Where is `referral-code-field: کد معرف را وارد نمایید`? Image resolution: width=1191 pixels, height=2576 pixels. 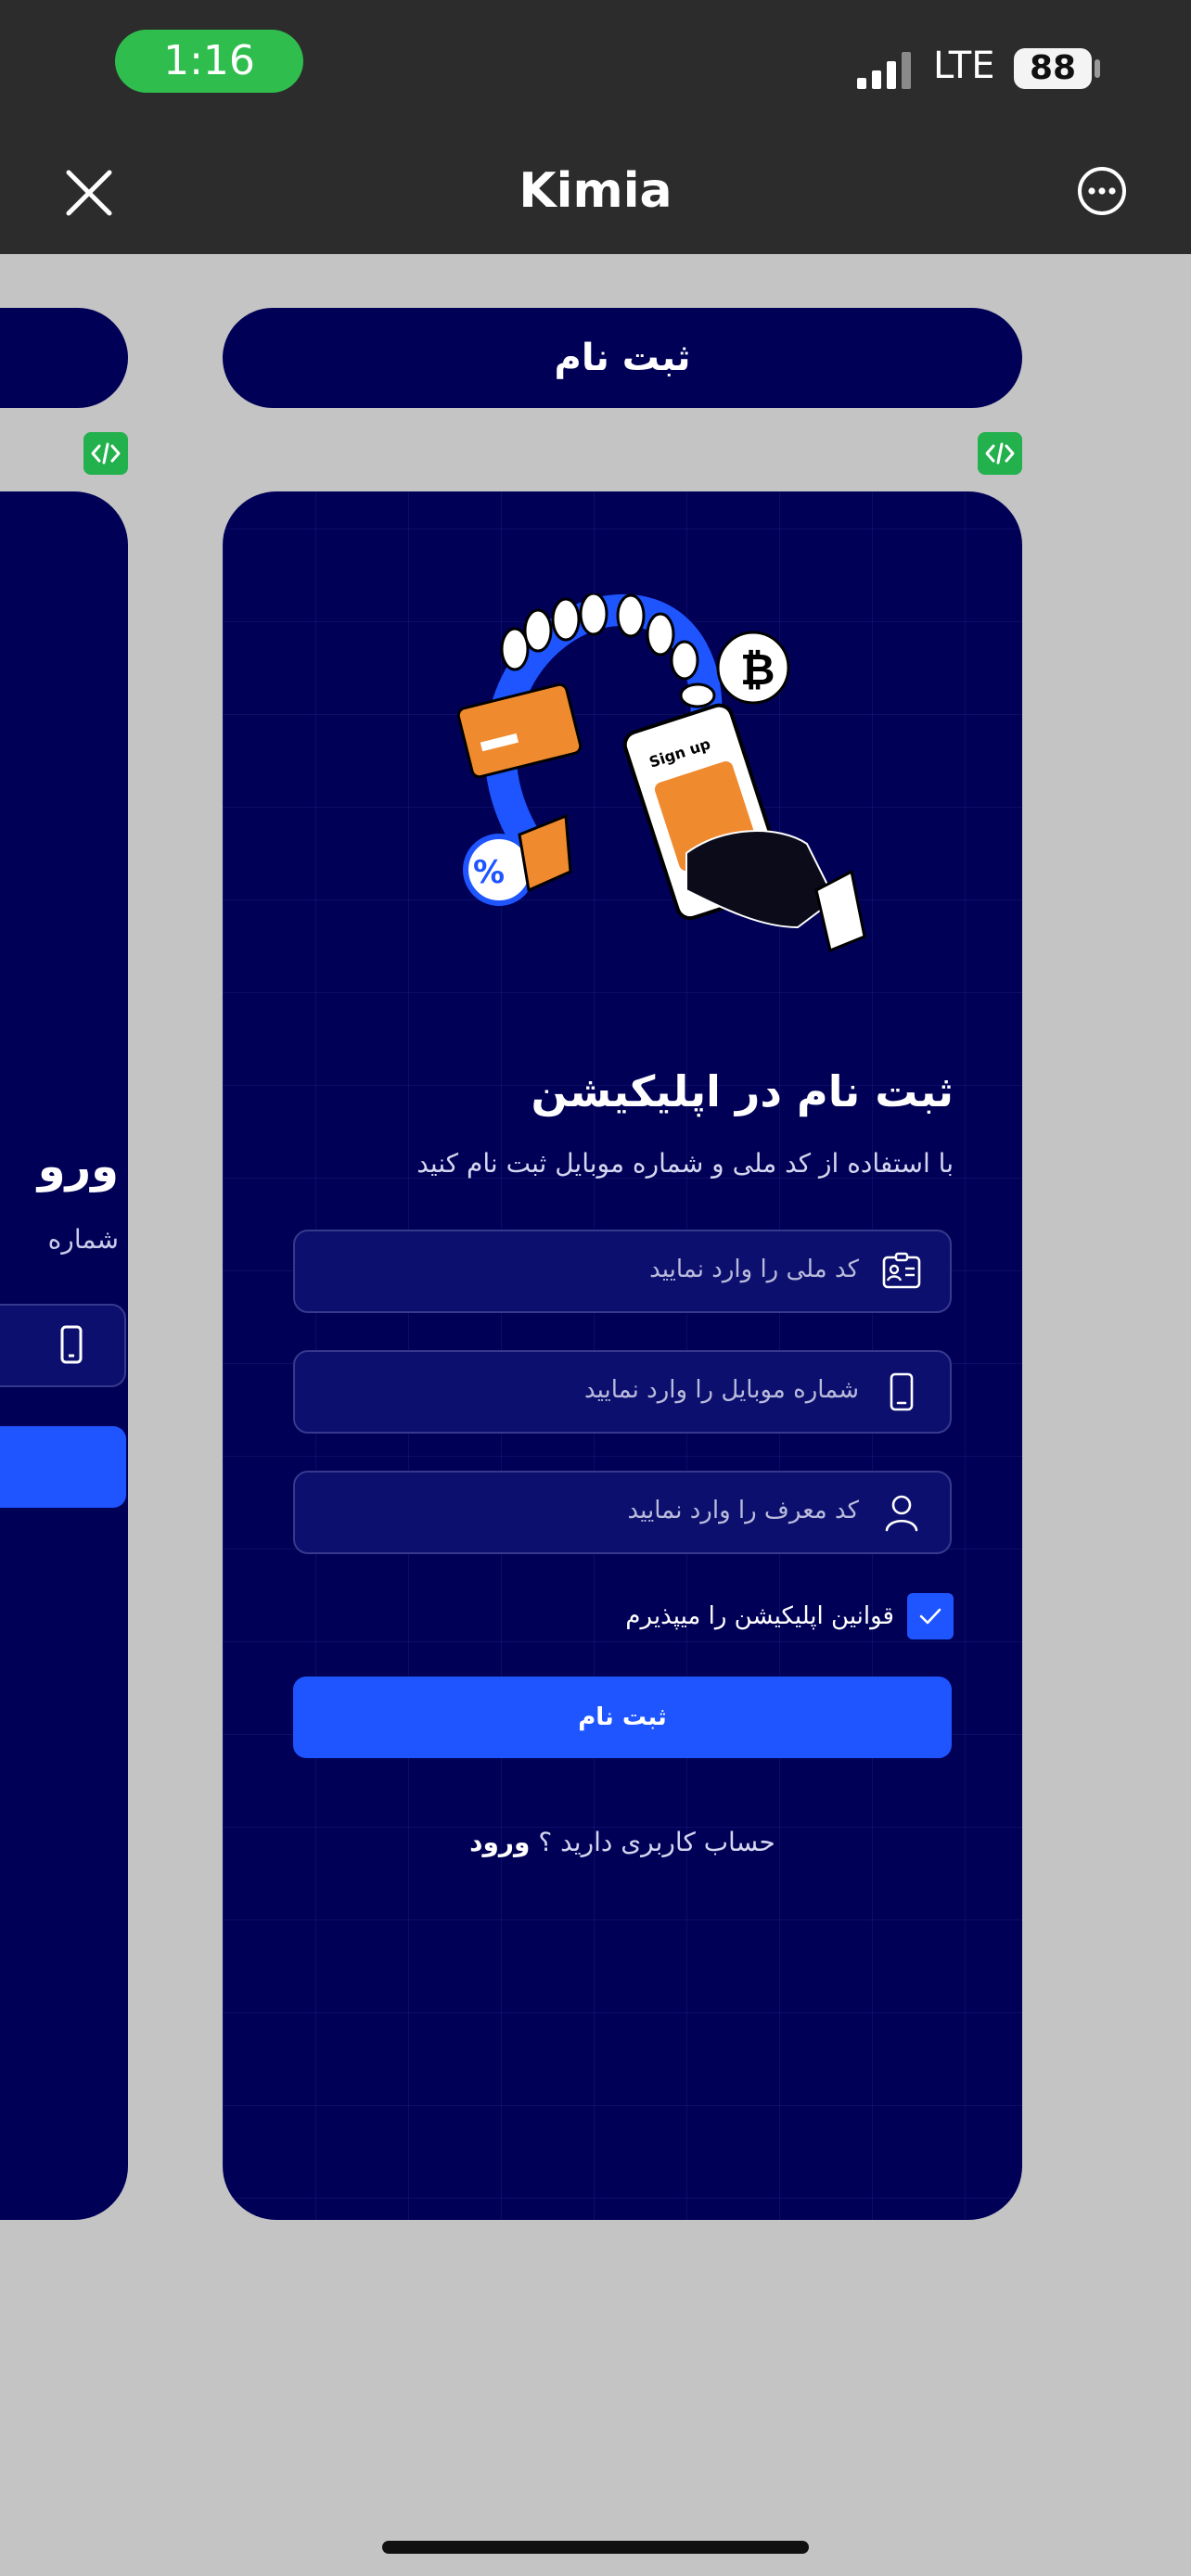
referral-code-field: کد معرف را وارد نمایید is located at coordinates (623, 1512).